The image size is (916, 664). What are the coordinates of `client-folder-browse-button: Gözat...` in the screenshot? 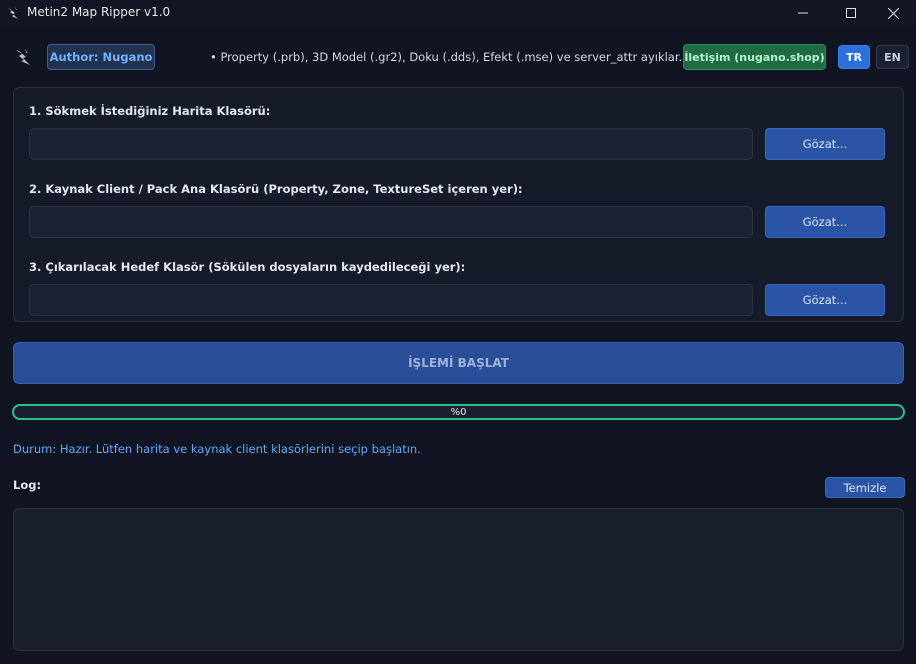 It's located at (825, 222).